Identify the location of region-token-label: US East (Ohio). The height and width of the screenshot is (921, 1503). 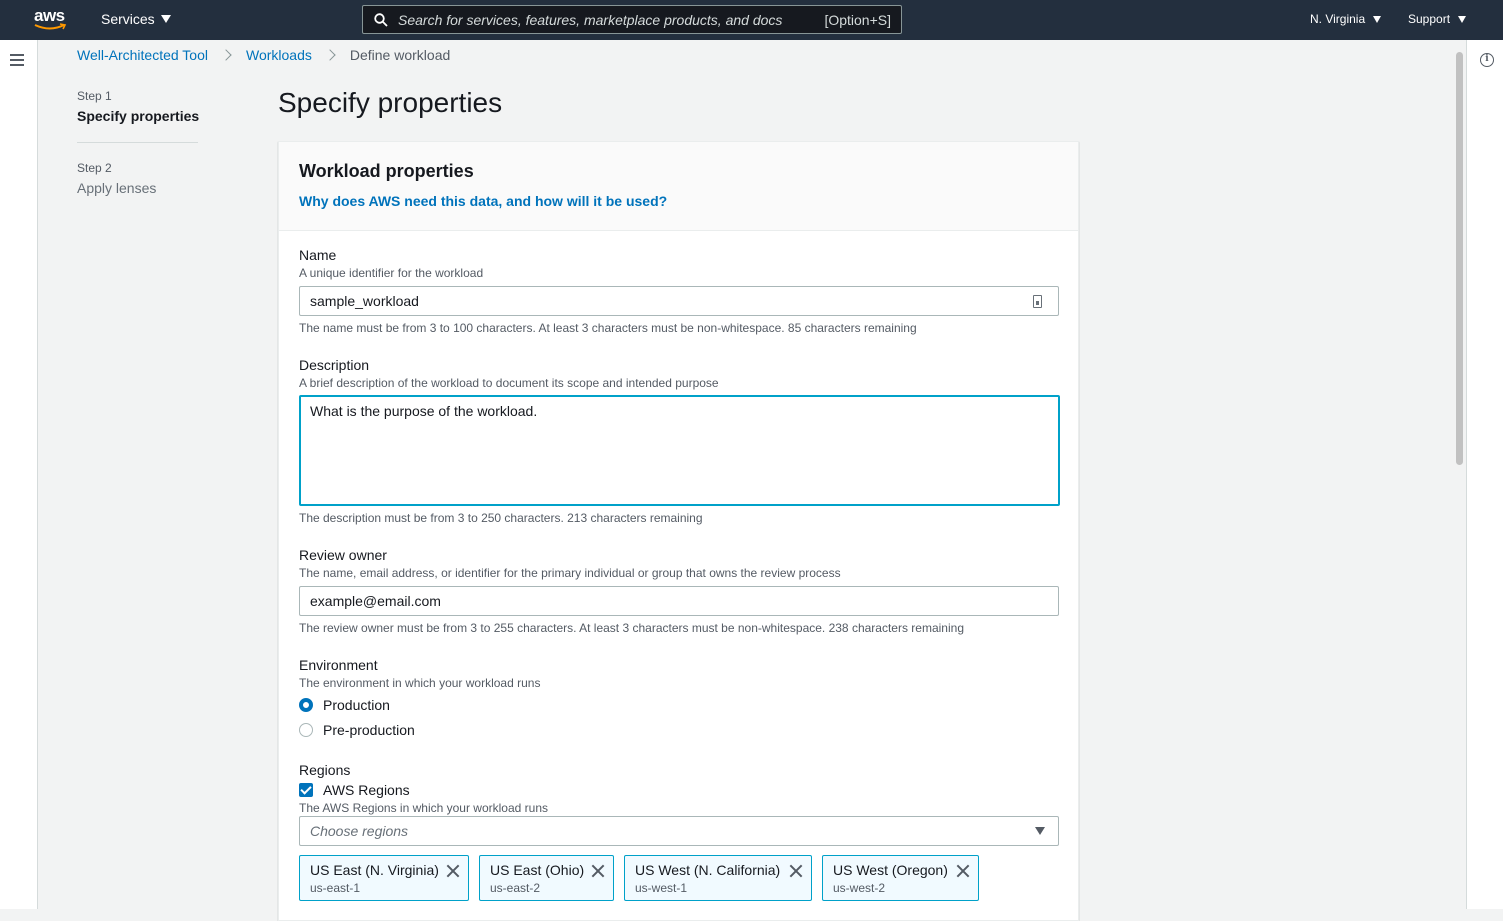
(537, 870).